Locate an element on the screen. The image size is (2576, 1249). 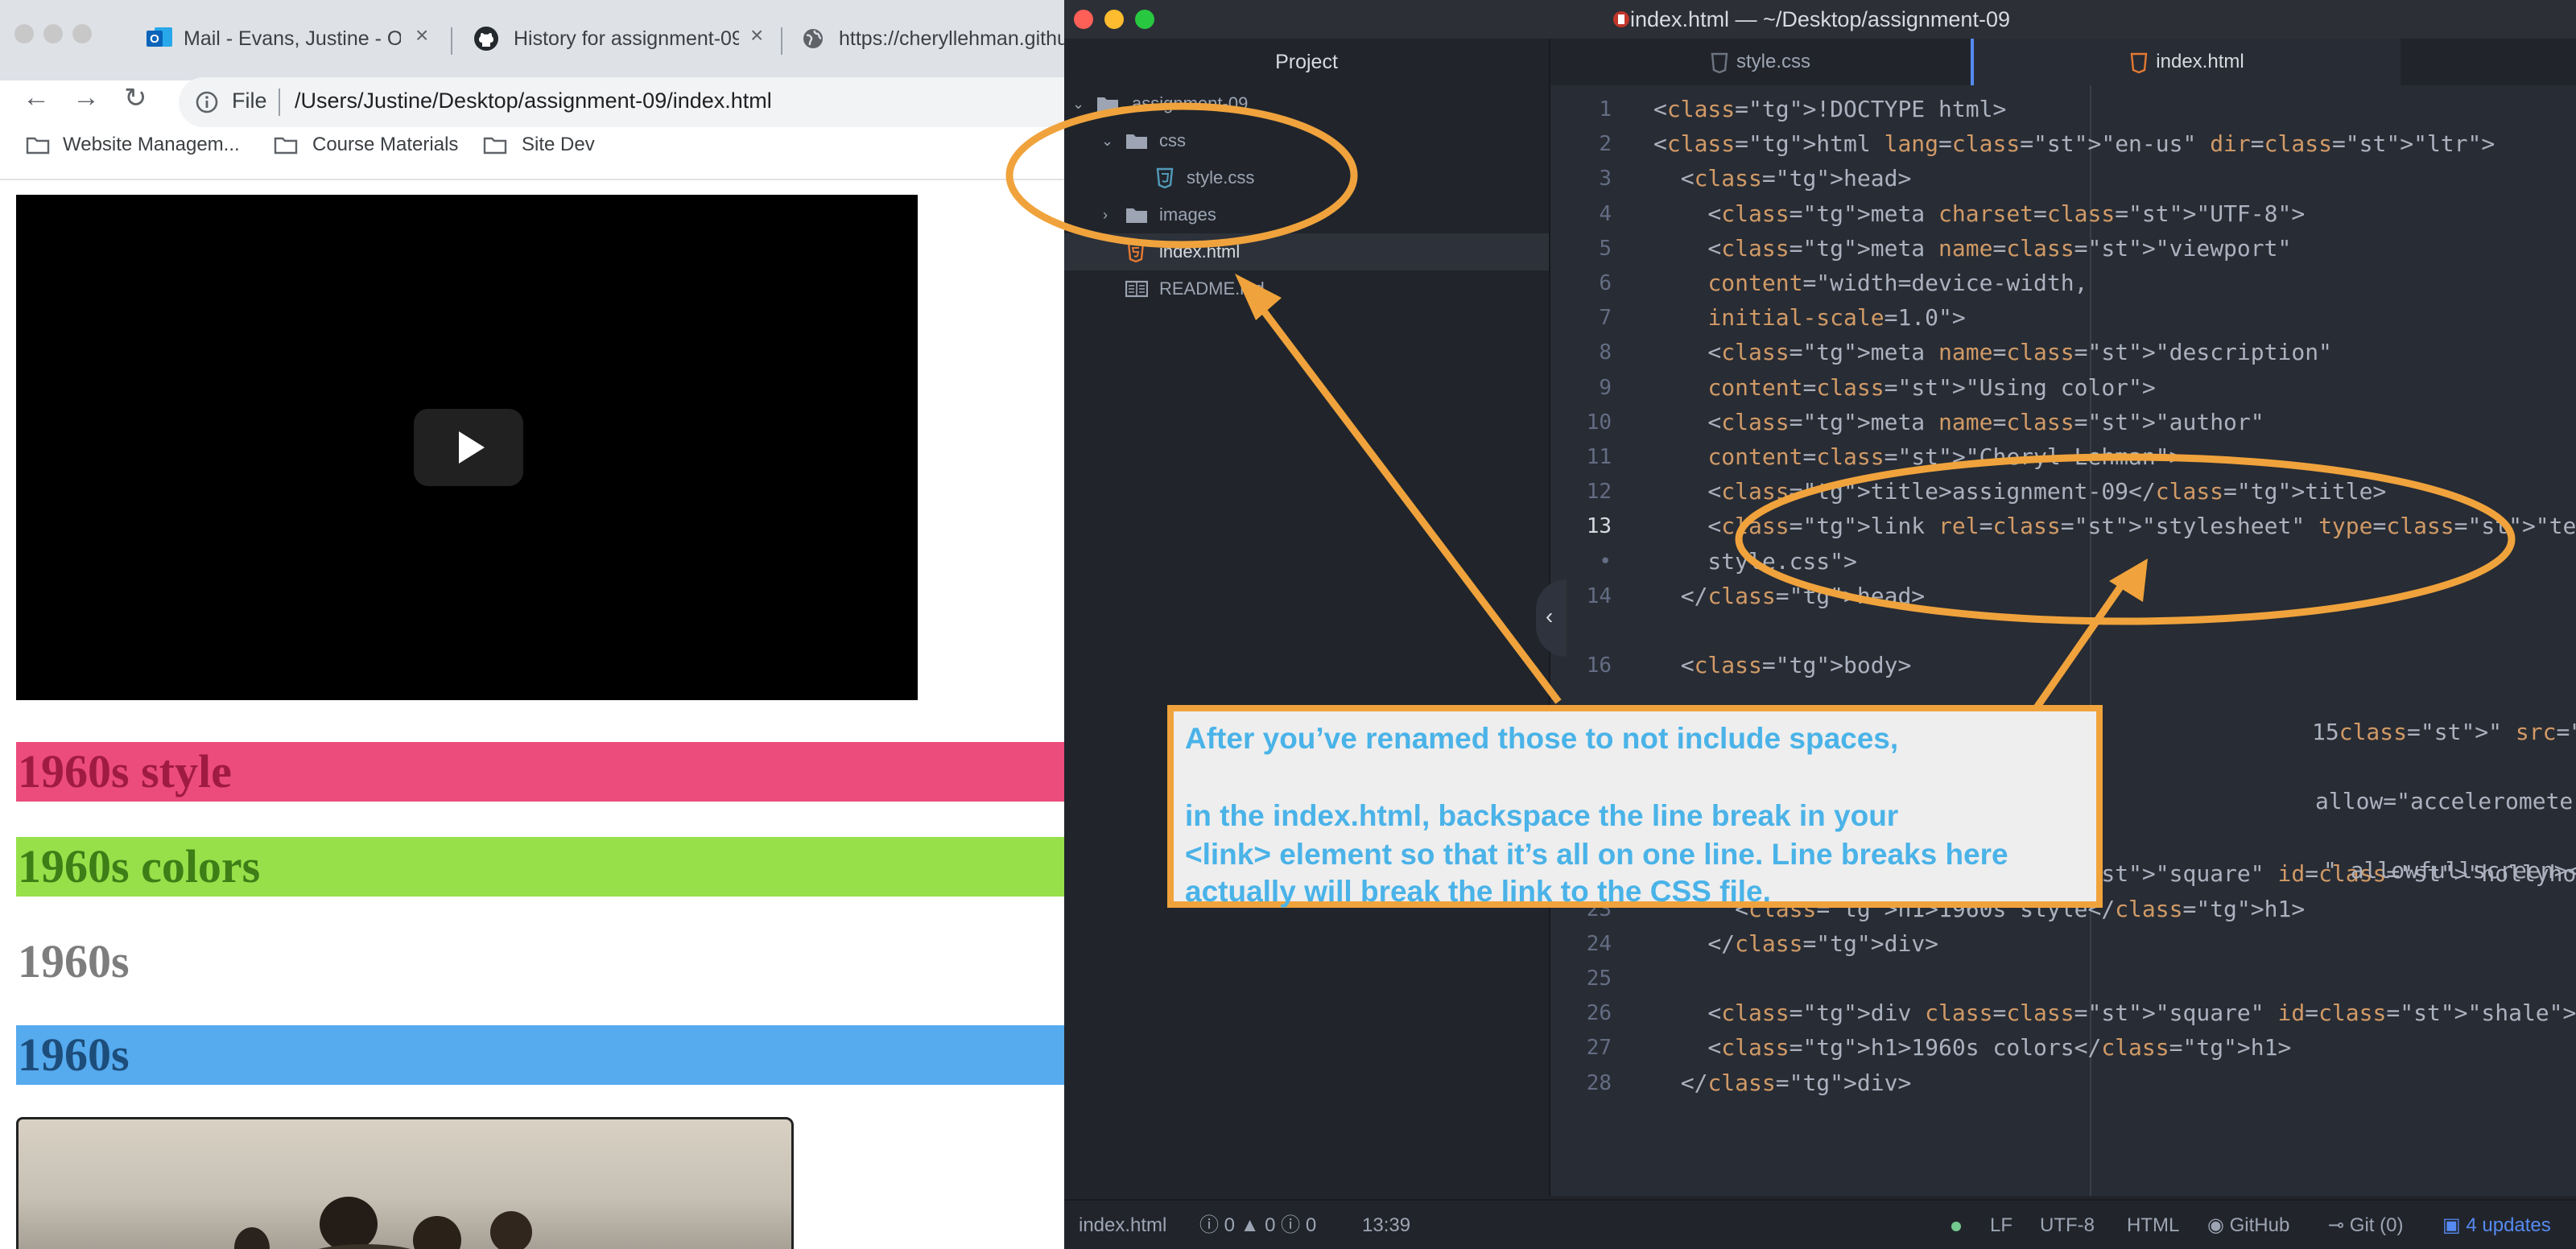
zoom-window-button is located at coordinates (82, 34).